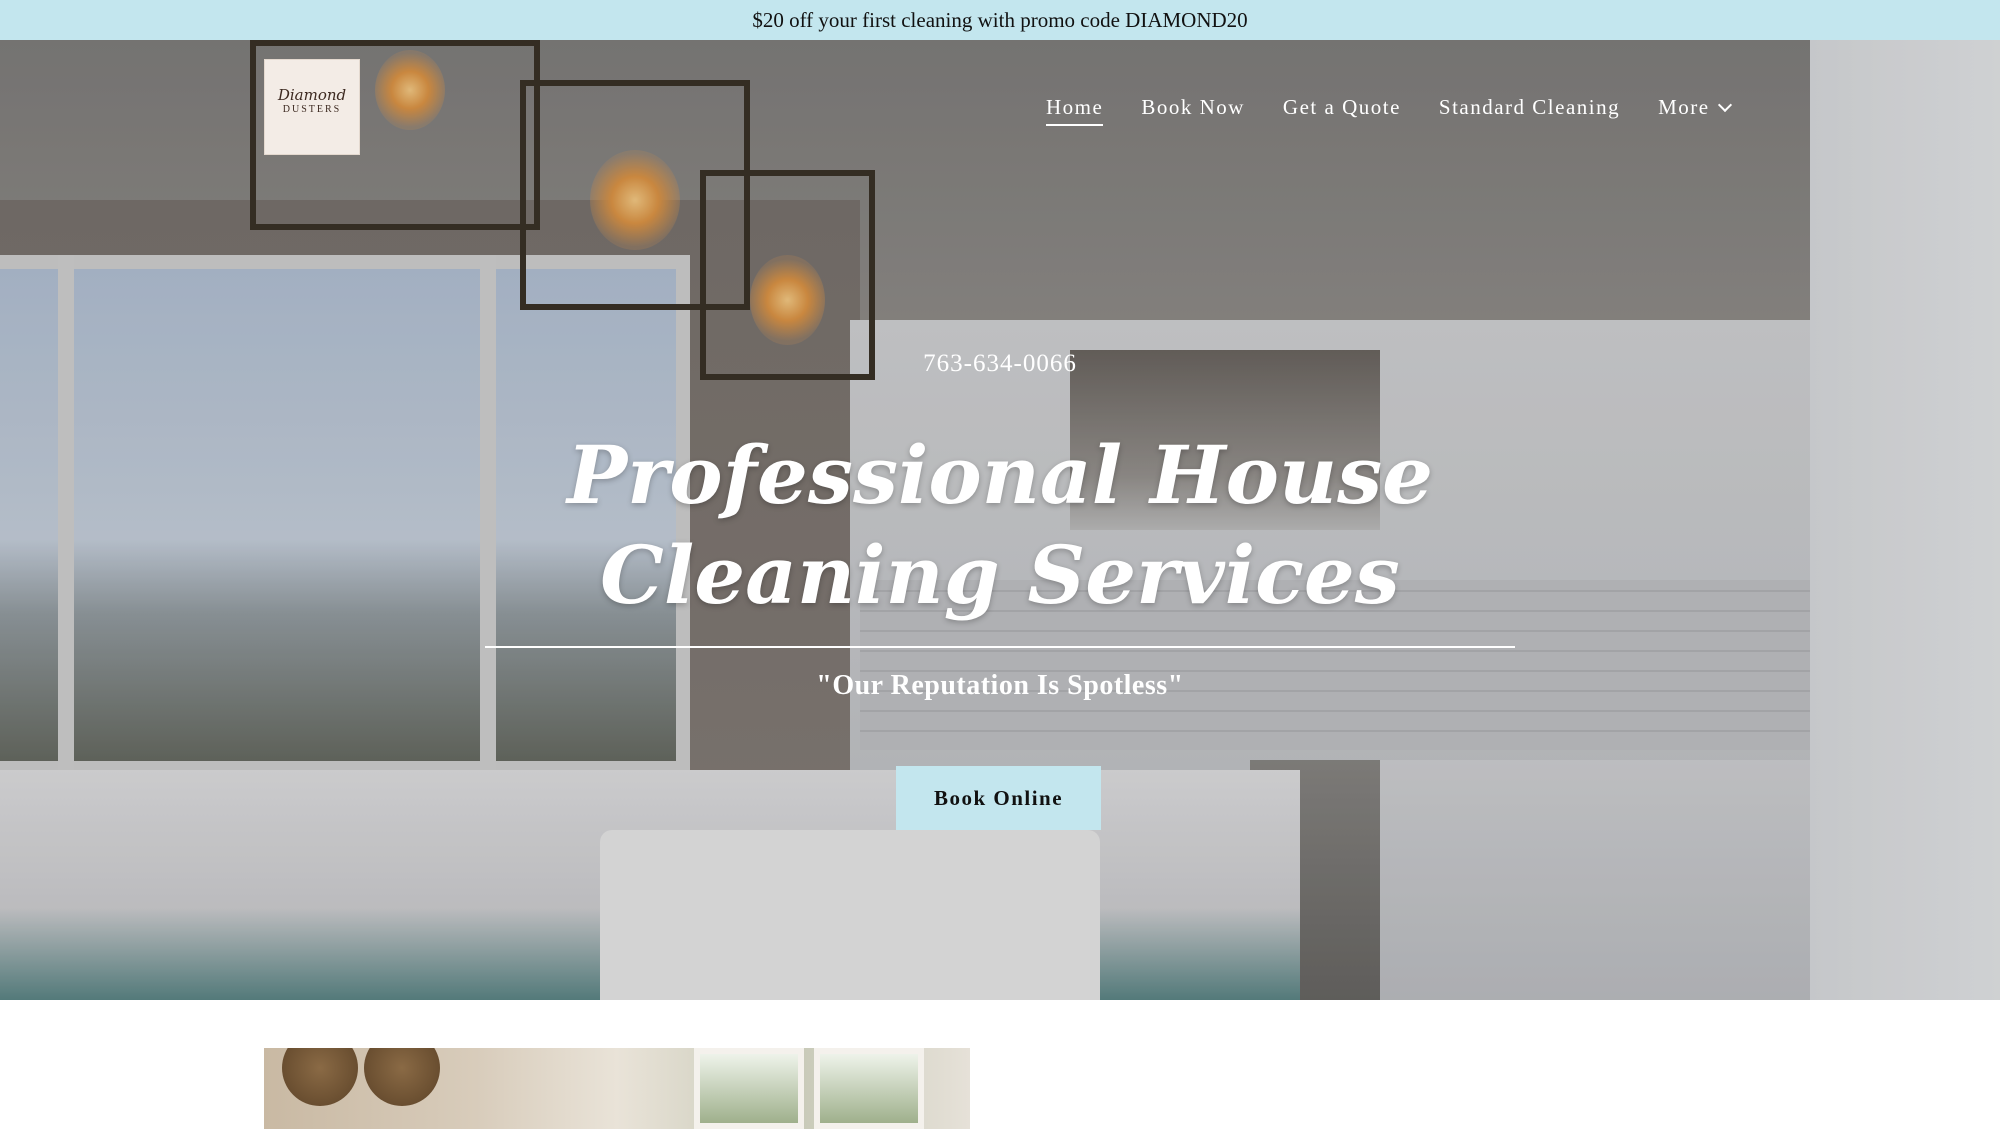 The height and width of the screenshot is (1129, 2000). What do you see at coordinates (1000, 685) in the screenshot?
I see `hero-tagline: "Our Reputation Is Spotless"` at bounding box center [1000, 685].